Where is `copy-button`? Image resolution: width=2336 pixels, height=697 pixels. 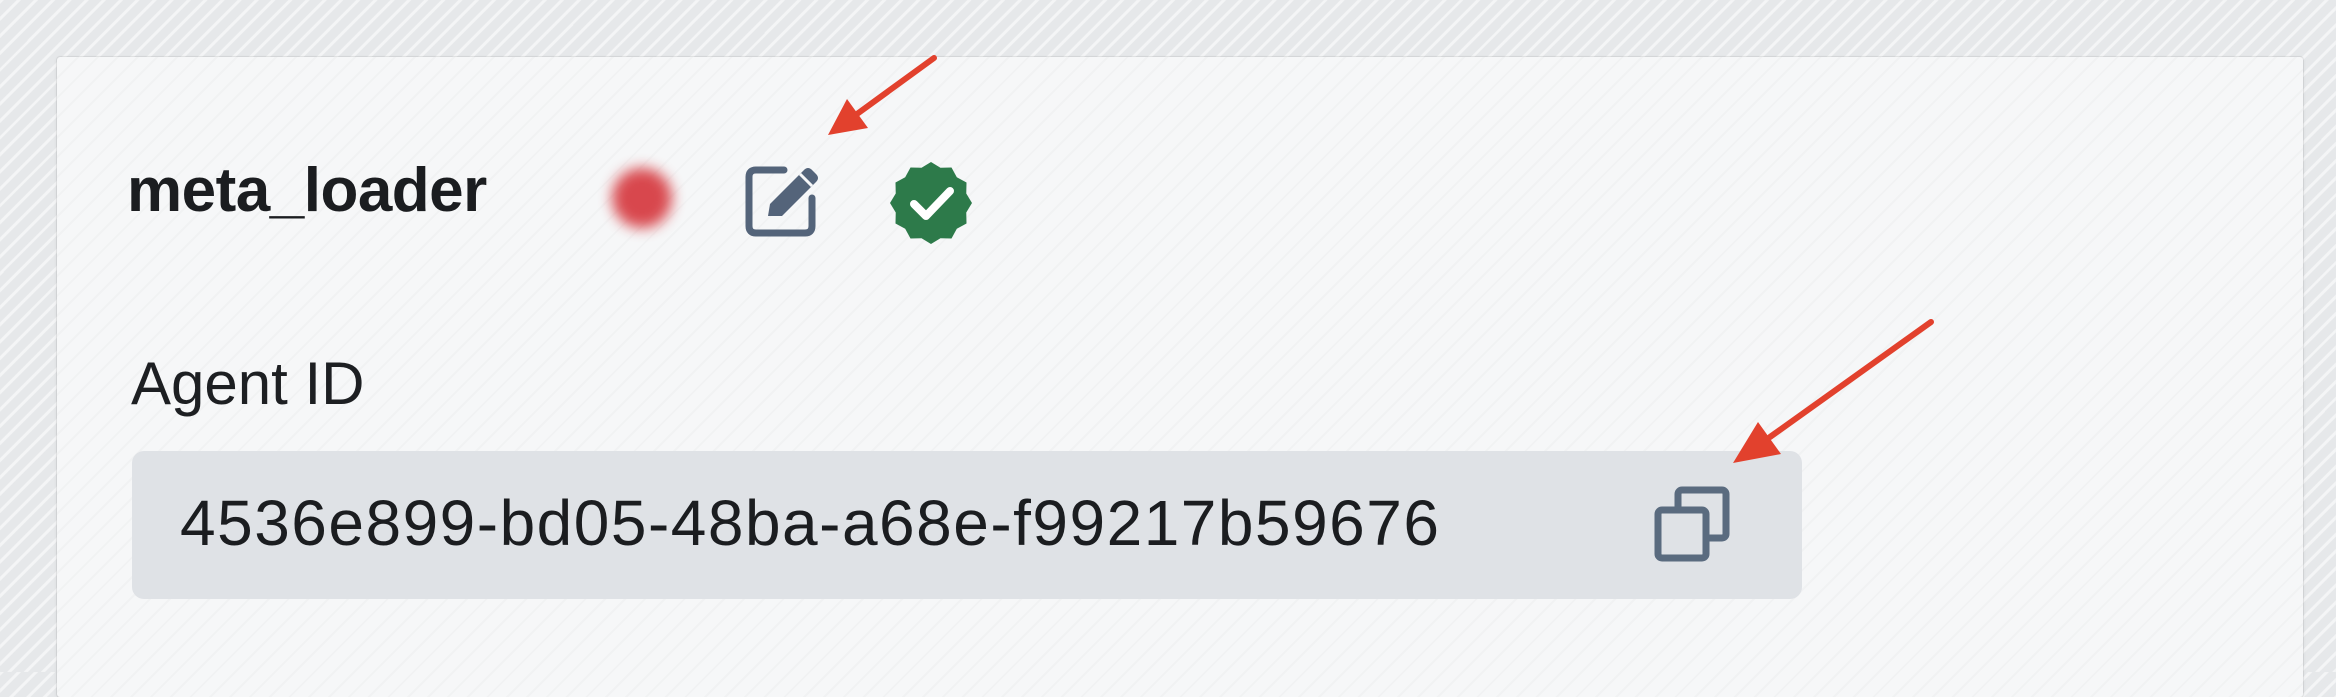 copy-button is located at coordinates (1692, 526).